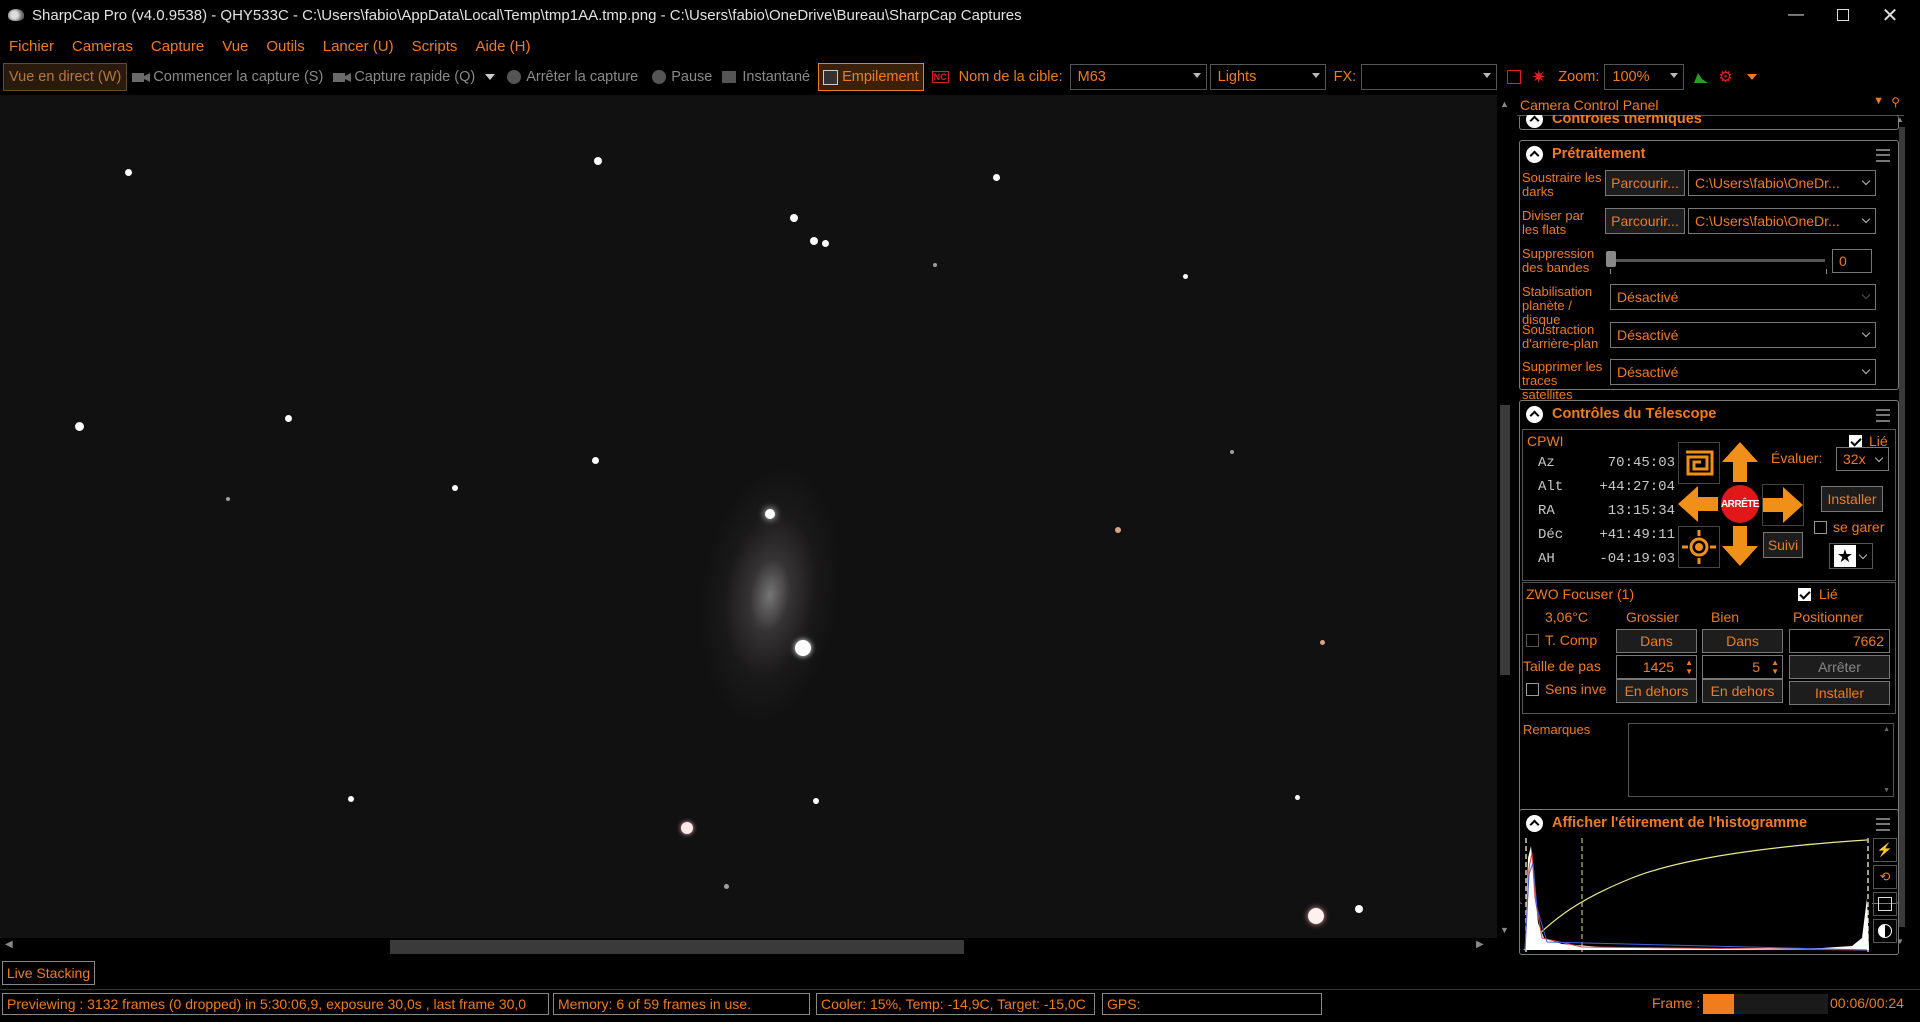  I want to click on quick-capture-button: Capture rapide (Q), so click(404, 77).